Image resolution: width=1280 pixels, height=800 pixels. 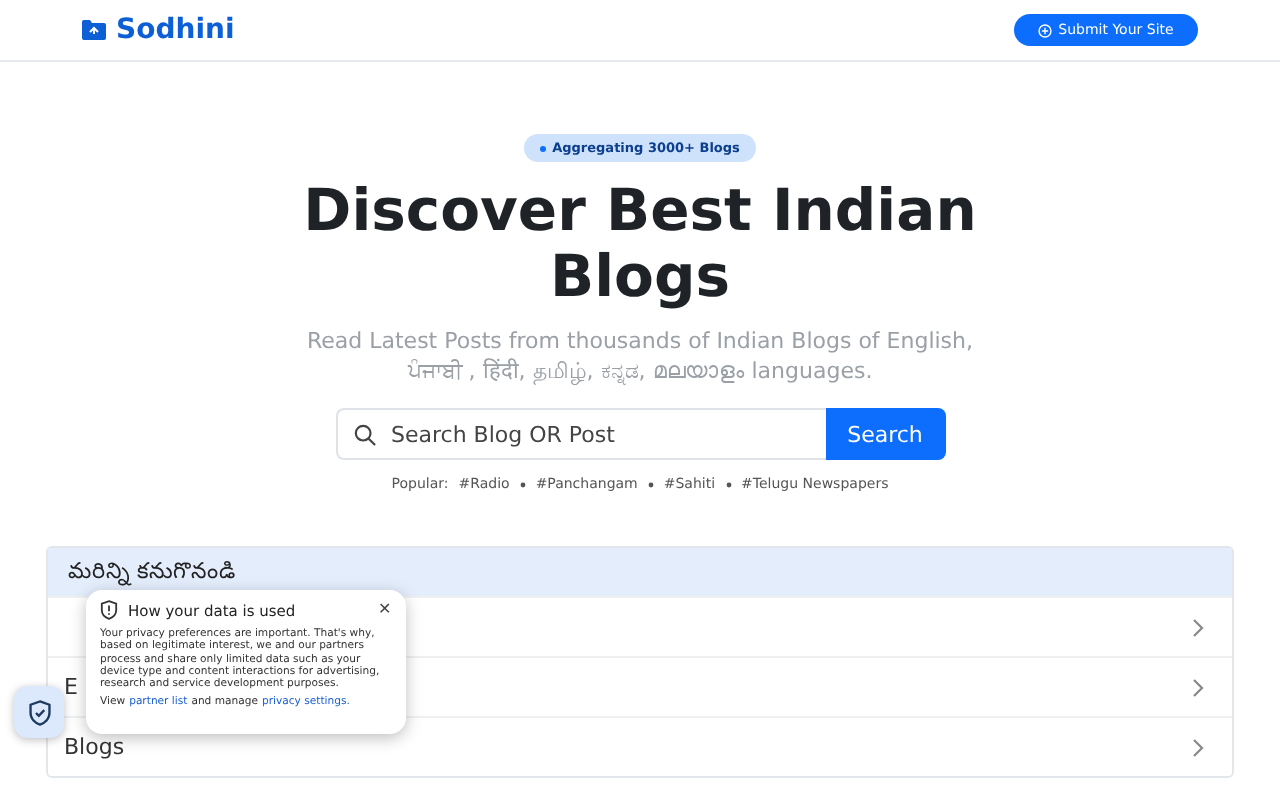 I want to click on page-title: Discover Best Indian Blogs, so click(x=640, y=244).